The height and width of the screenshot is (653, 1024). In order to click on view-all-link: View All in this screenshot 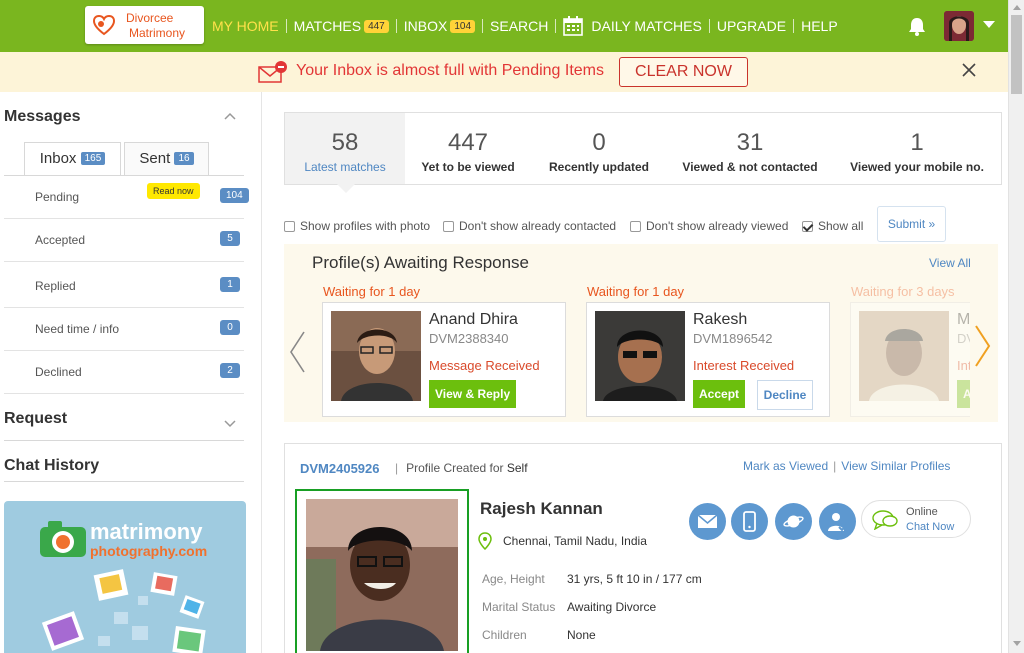, I will do `click(950, 263)`.